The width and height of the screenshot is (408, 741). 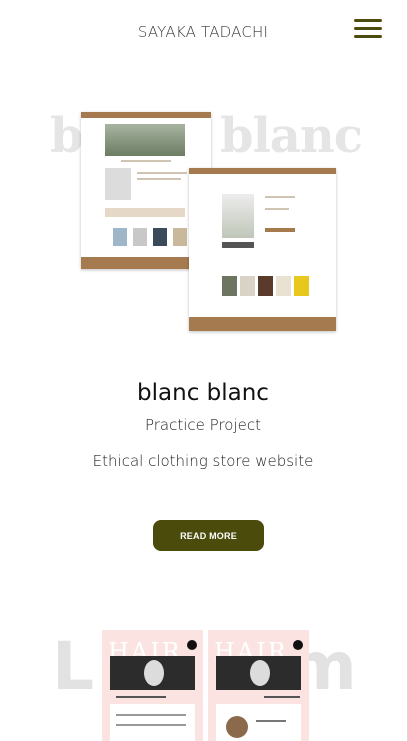 I want to click on calendar-card, so click(x=152, y=722).